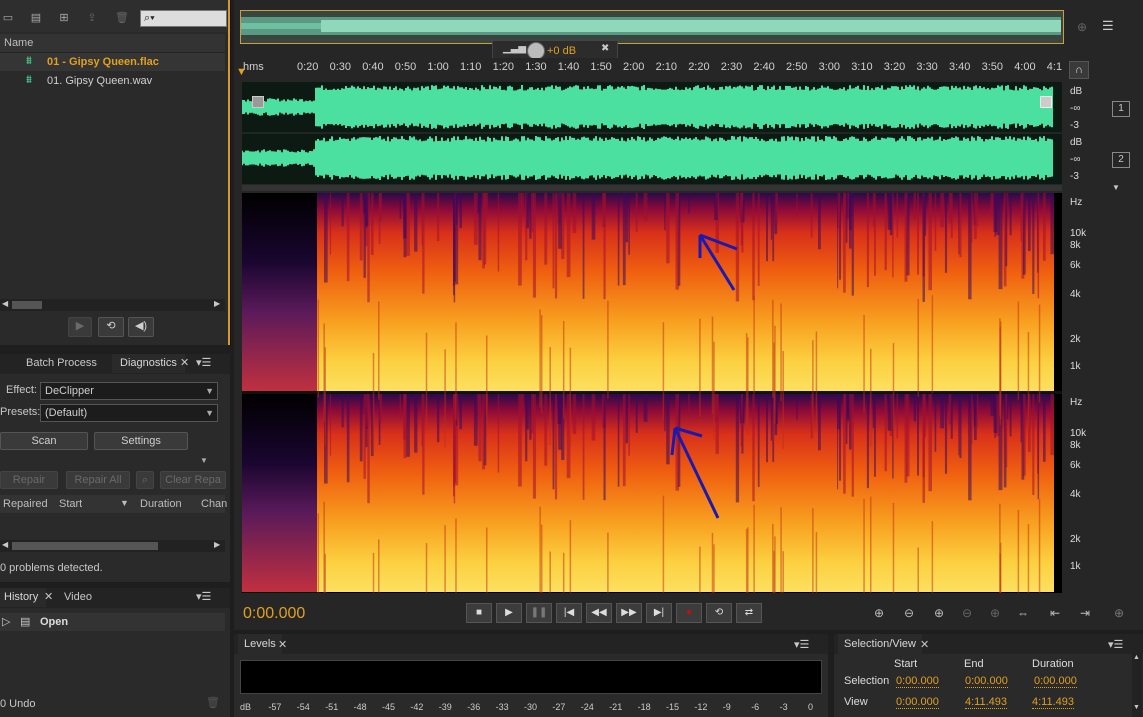 Image resolution: width=1143 pixels, height=717 pixels. I want to click on clear-repaired-button: Clear Repa, so click(193, 480).